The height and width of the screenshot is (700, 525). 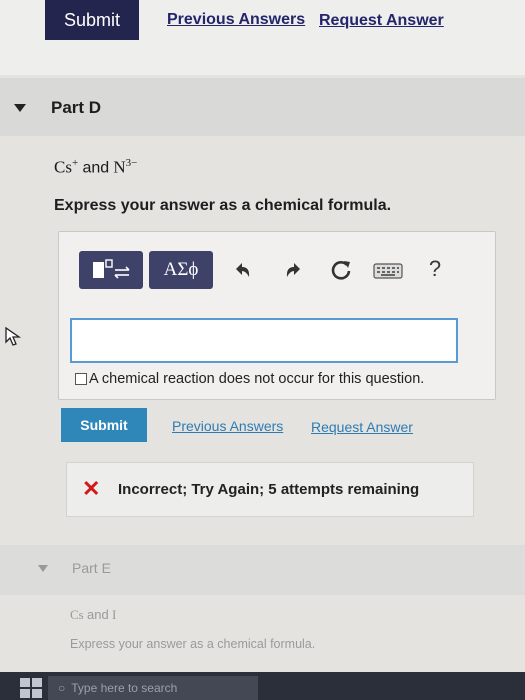 What do you see at coordinates (341, 270) in the screenshot?
I see `reset-icon` at bounding box center [341, 270].